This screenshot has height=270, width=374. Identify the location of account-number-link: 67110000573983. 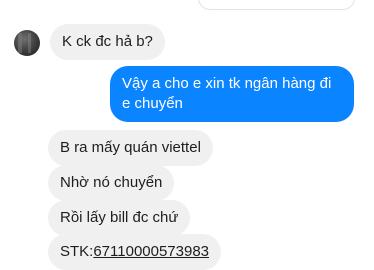
(151, 251).